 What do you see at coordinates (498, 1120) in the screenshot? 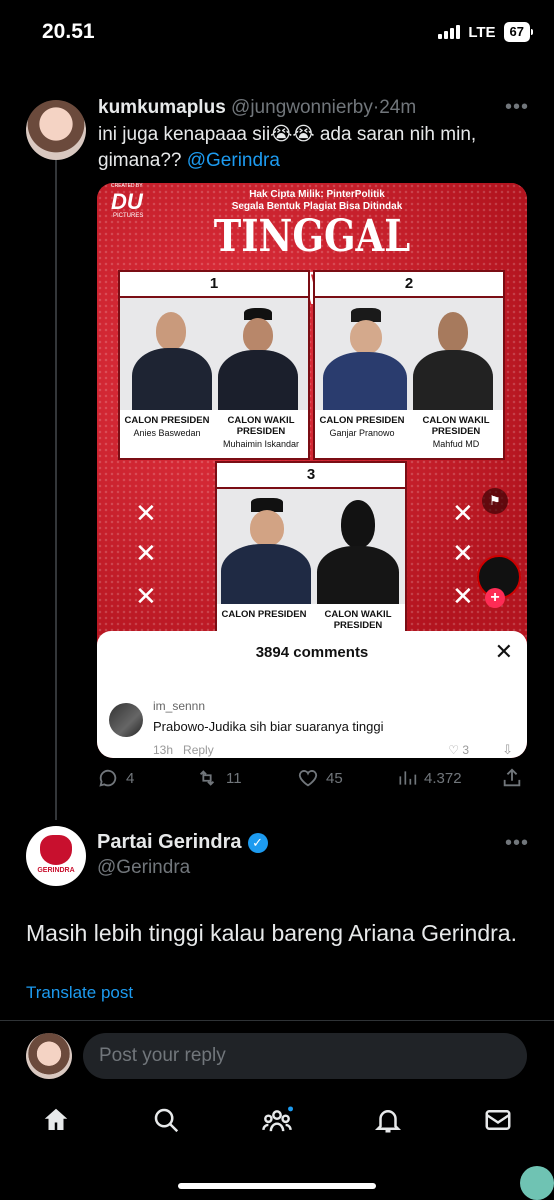
I see `mail-icon` at bounding box center [498, 1120].